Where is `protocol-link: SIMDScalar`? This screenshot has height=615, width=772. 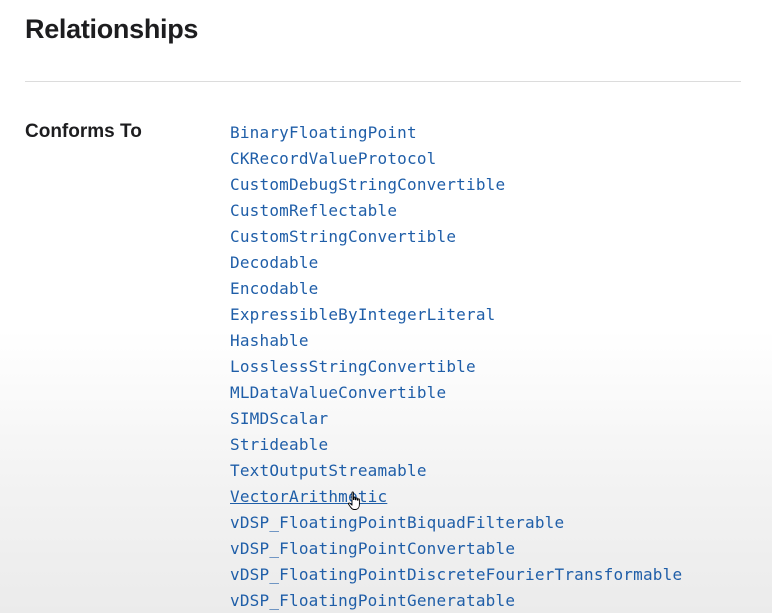 protocol-link: SIMDScalar is located at coordinates (279, 418).